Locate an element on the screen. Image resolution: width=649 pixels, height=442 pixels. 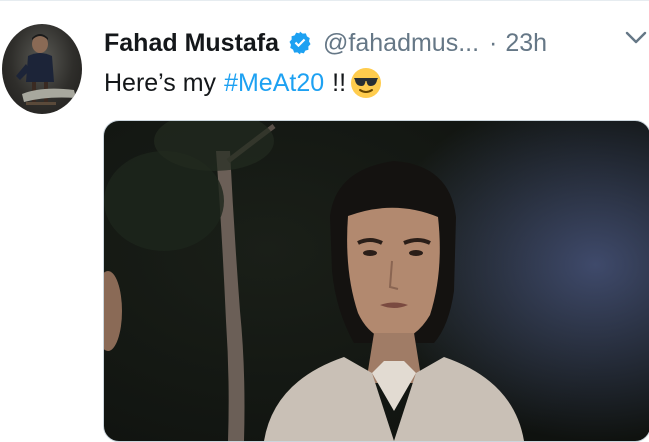
tweet-timestamp: 23h is located at coordinates (526, 43).